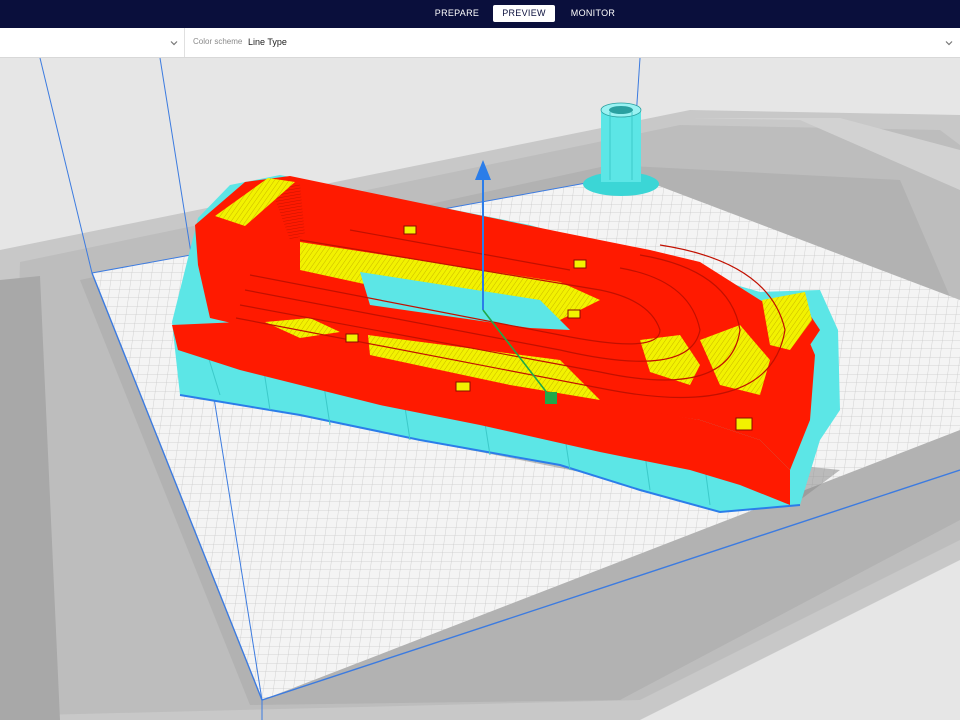 The image size is (960, 720). Describe the element at coordinates (457, 13) in the screenshot. I see `tab-prepare: PREPARE` at that location.